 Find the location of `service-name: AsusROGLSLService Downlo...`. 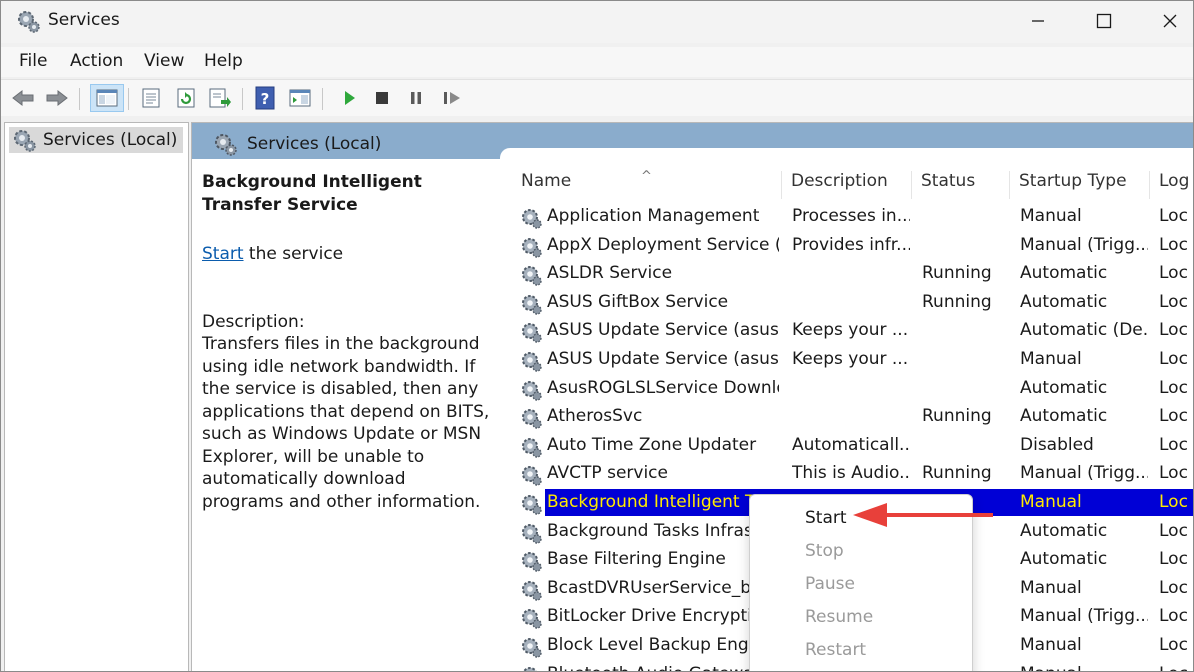

service-name: AsusROGLSLService Downlo... is located at coordinates (663, 387).